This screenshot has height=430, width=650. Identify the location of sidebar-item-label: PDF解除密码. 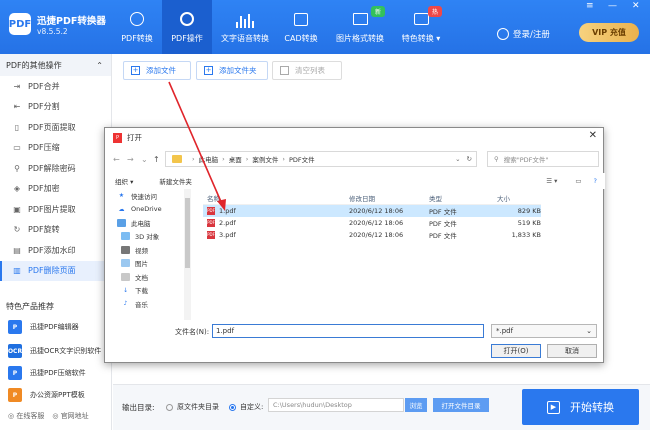
(52, 168).